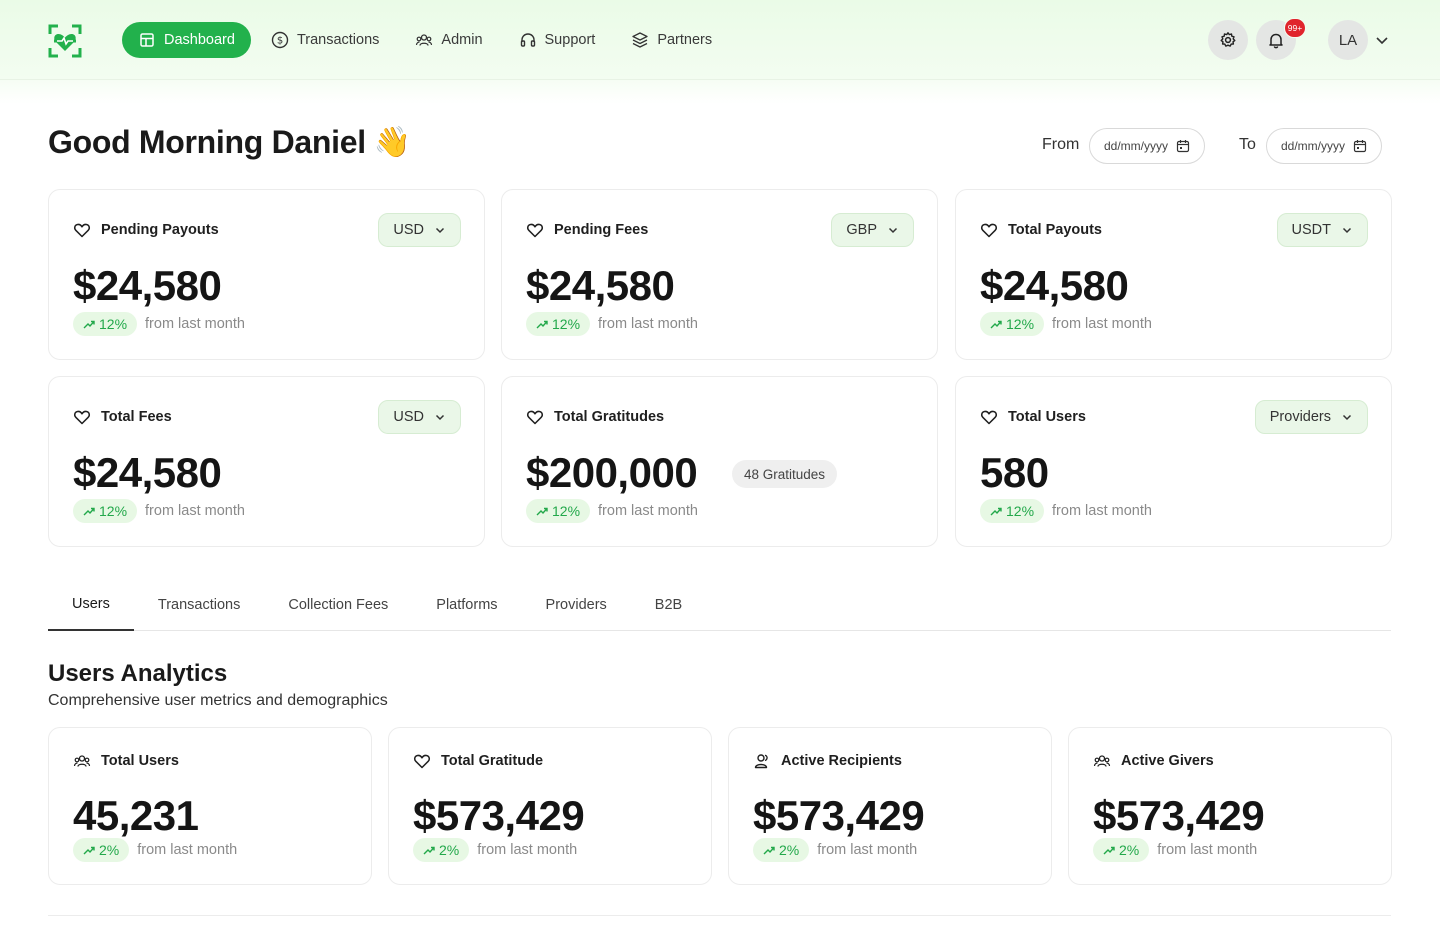 This screenshot has width=1440, height=927. Describe the element at coordinates (612, 472) in the screenshot. I see `stat-value: $200,000` at that location.